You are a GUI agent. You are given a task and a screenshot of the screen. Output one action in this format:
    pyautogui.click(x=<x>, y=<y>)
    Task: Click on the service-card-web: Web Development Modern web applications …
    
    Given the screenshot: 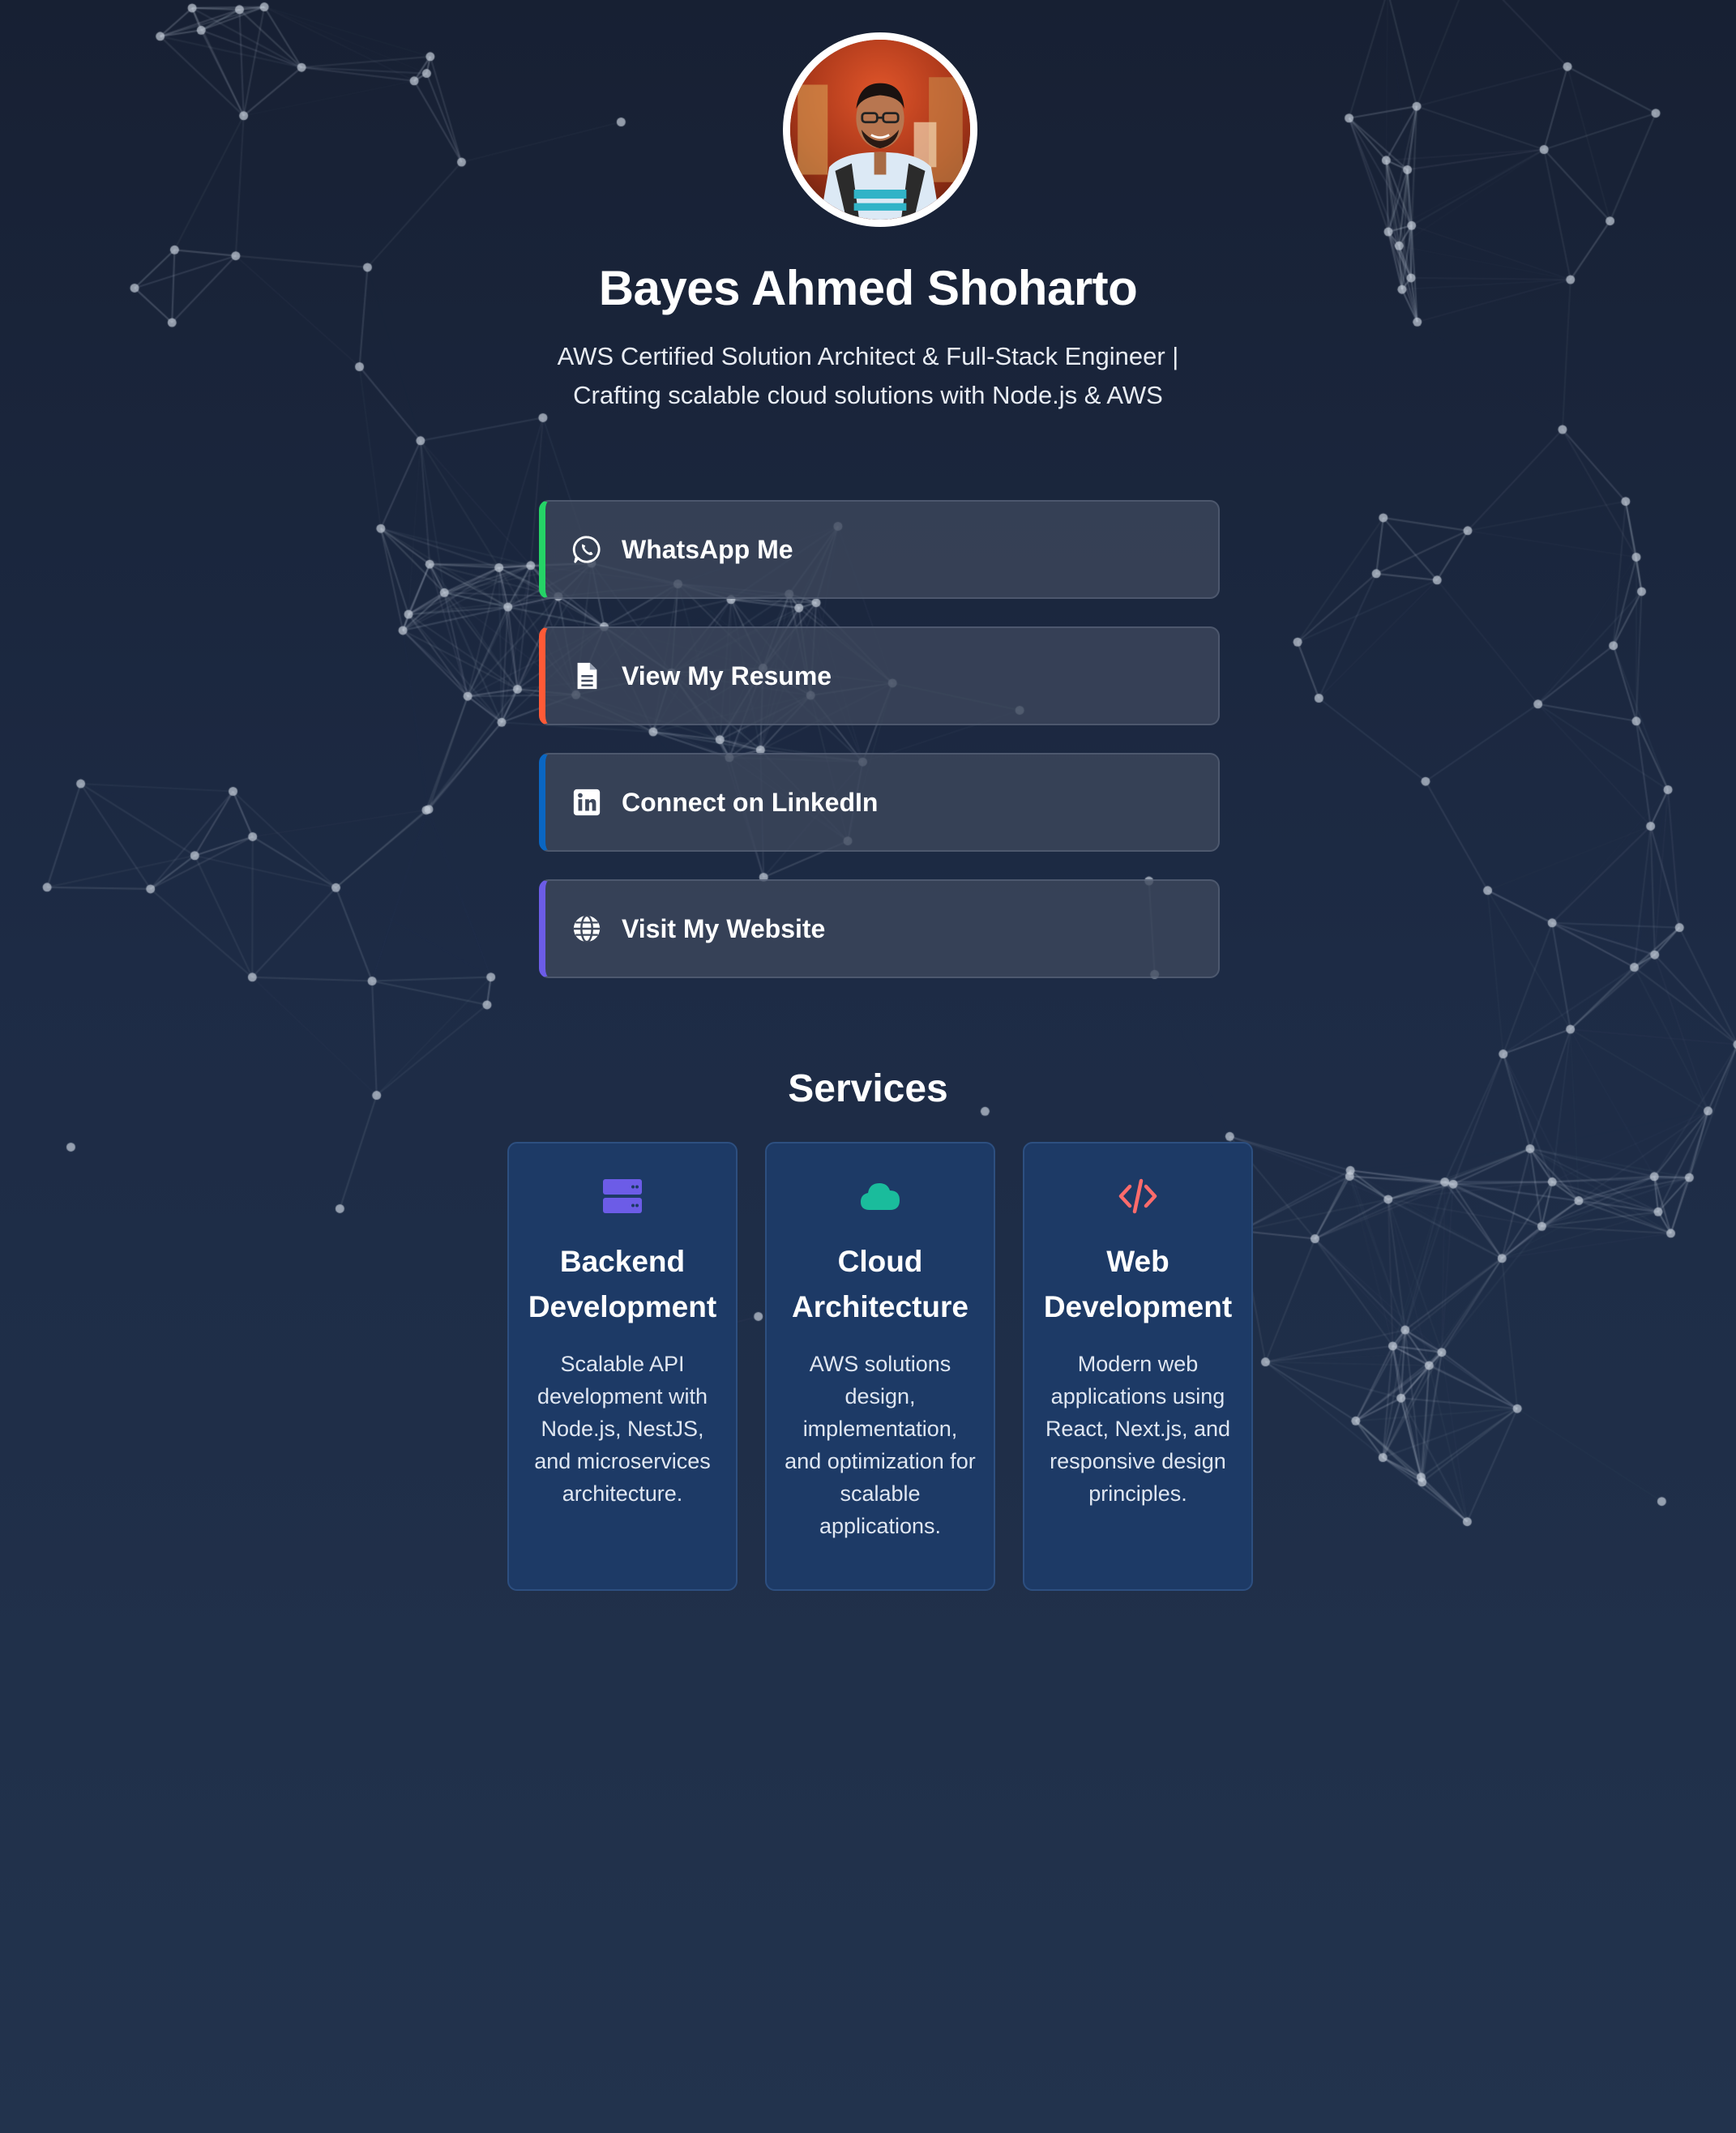 What is the action you would take?
    pyautogui.click(x=1138, y=1366)
    